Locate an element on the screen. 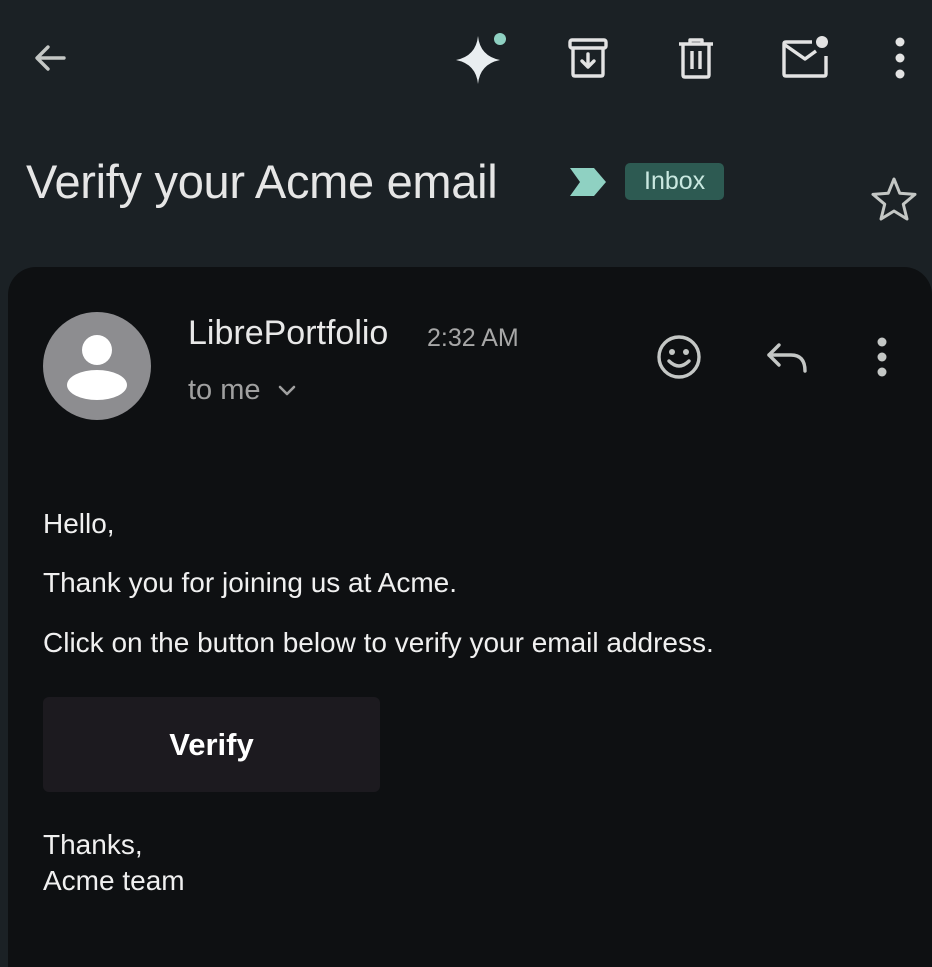  gemini-sparkle-icon is located at coordinates (481, 58).